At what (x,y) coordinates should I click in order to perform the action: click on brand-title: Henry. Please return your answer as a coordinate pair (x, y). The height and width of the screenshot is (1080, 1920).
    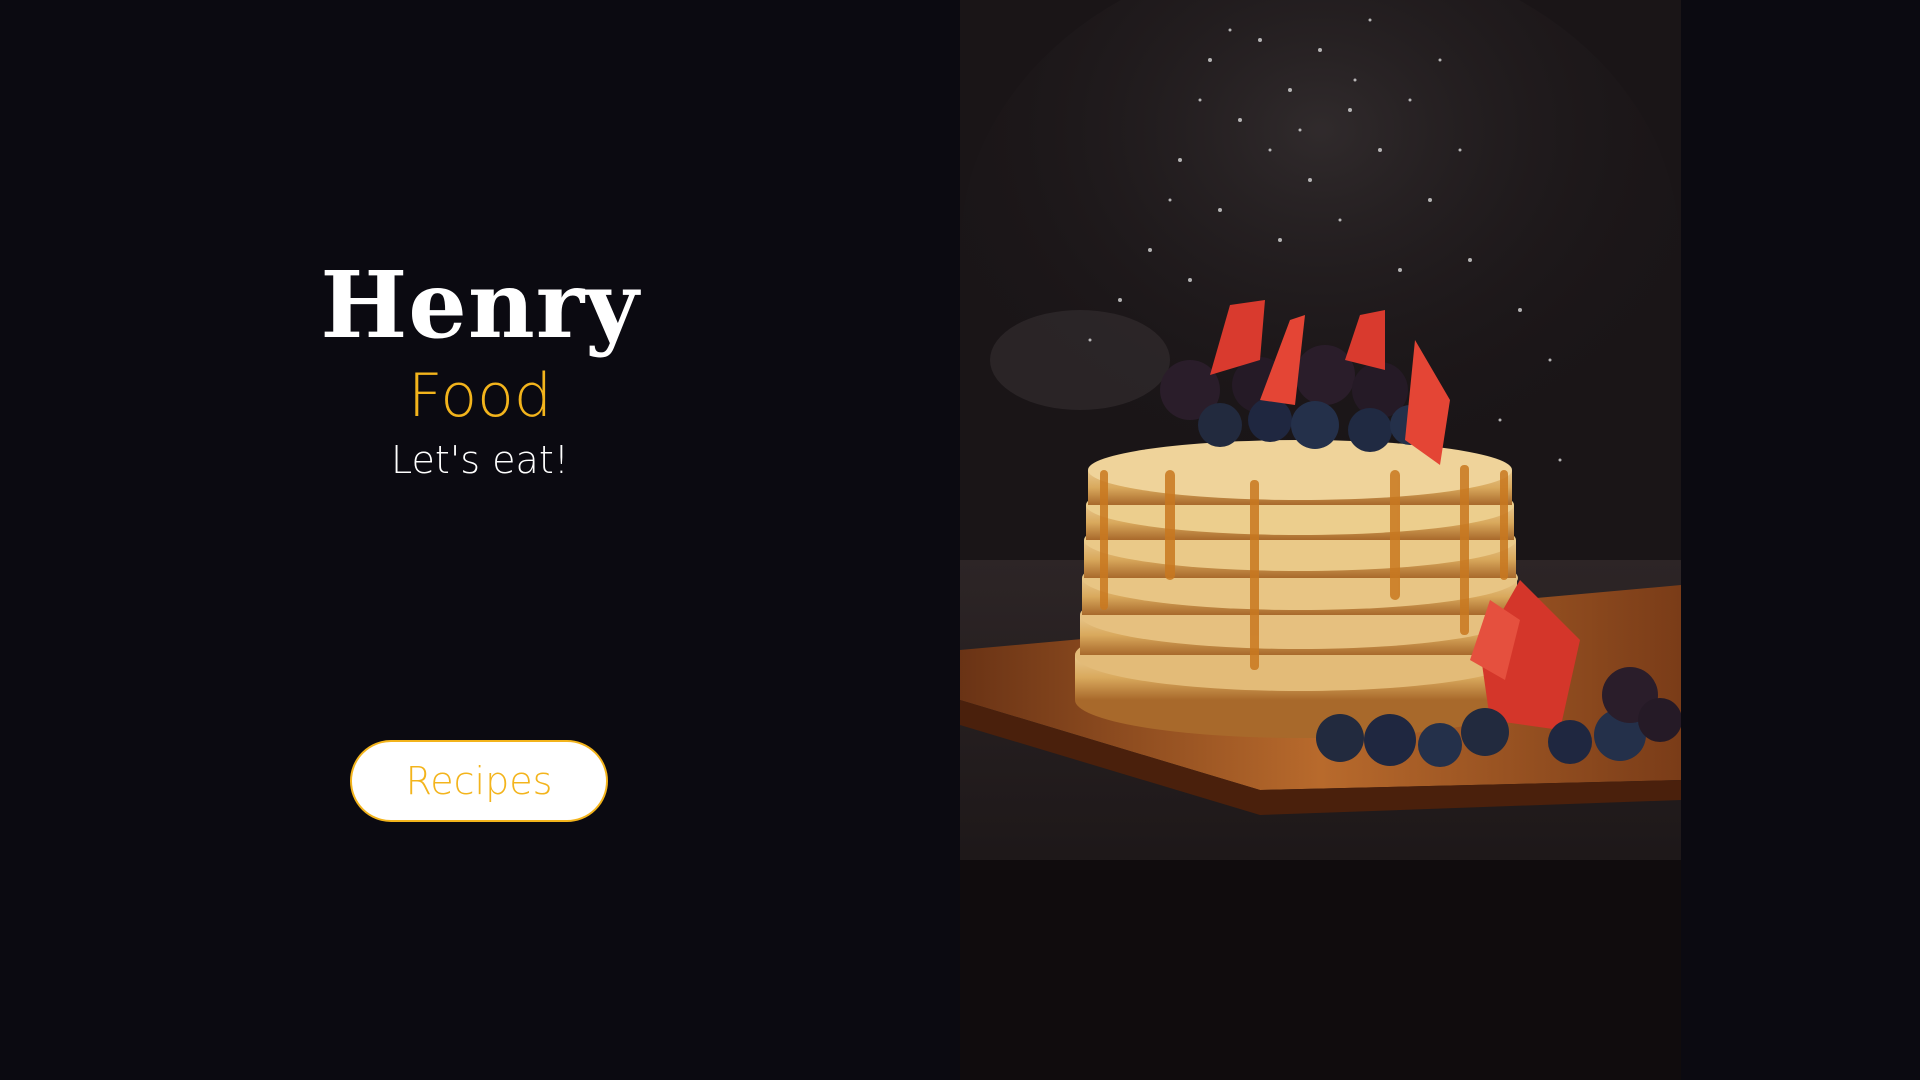
    Looking at the image, I should click on (480, 305).